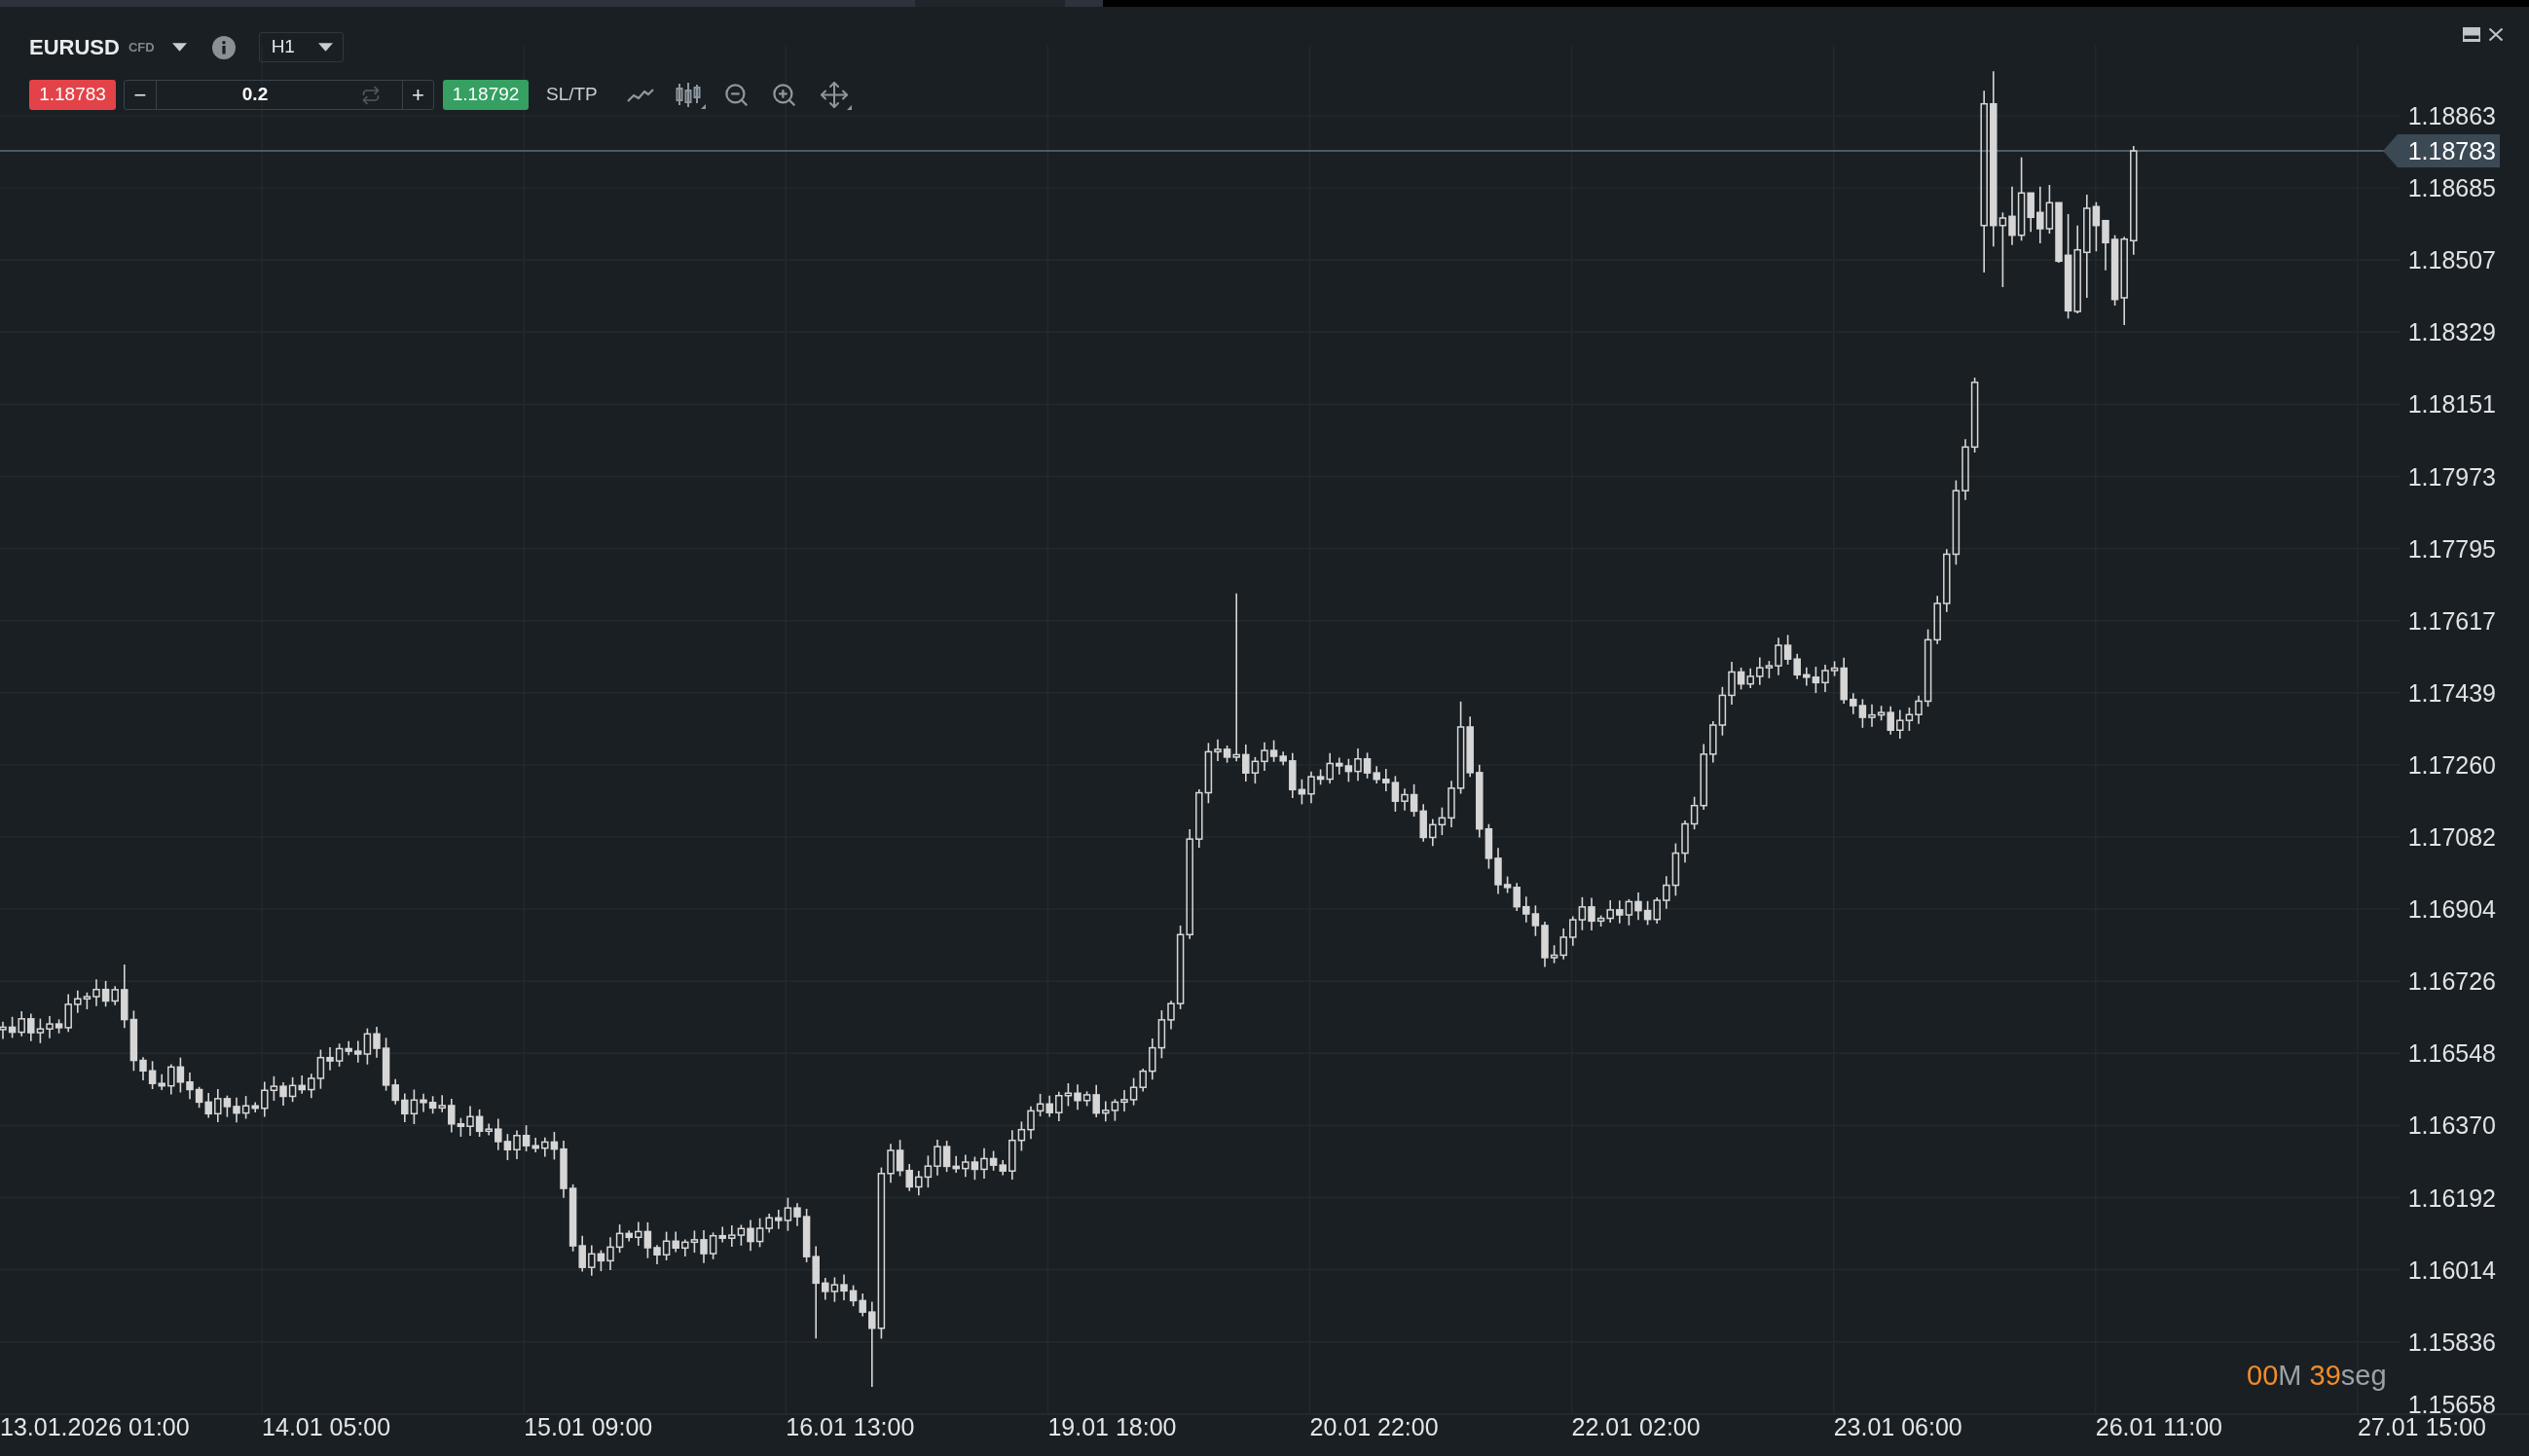 This screenshot has width=2529, height=1456. I want to click on price-axis-label: 1.16548, so click(2451, 1054).